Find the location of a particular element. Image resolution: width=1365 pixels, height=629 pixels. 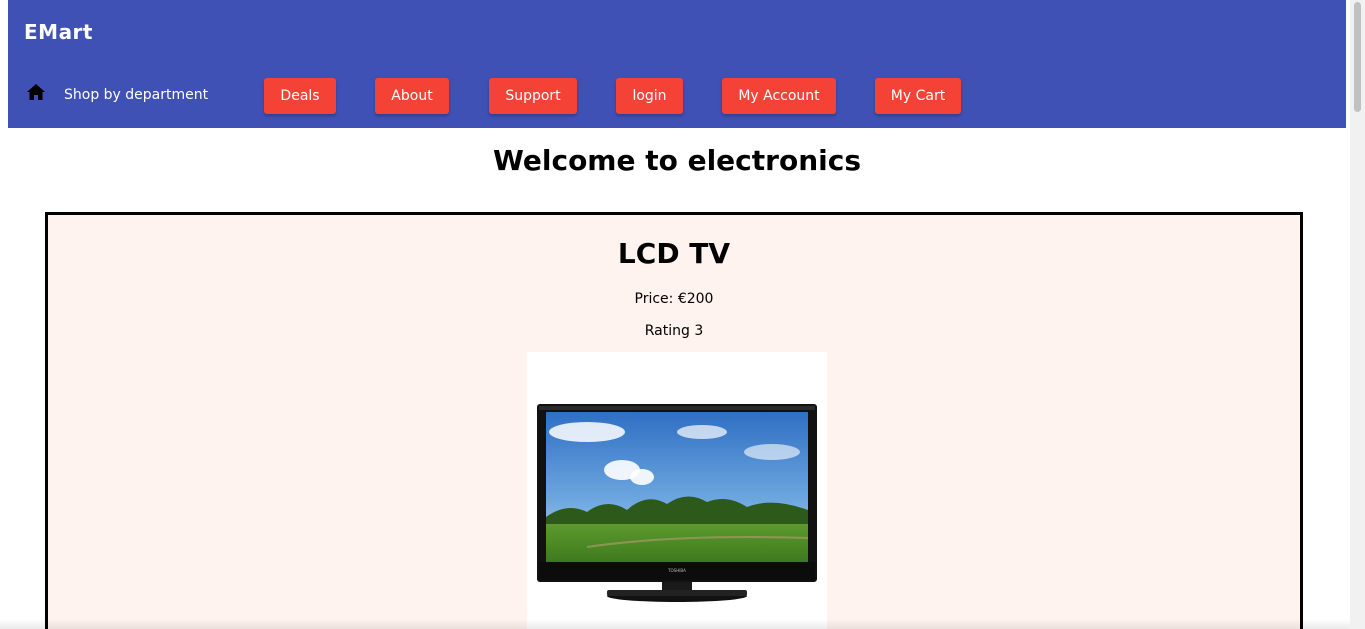

about-button: About is located at coordinates (412, 96).